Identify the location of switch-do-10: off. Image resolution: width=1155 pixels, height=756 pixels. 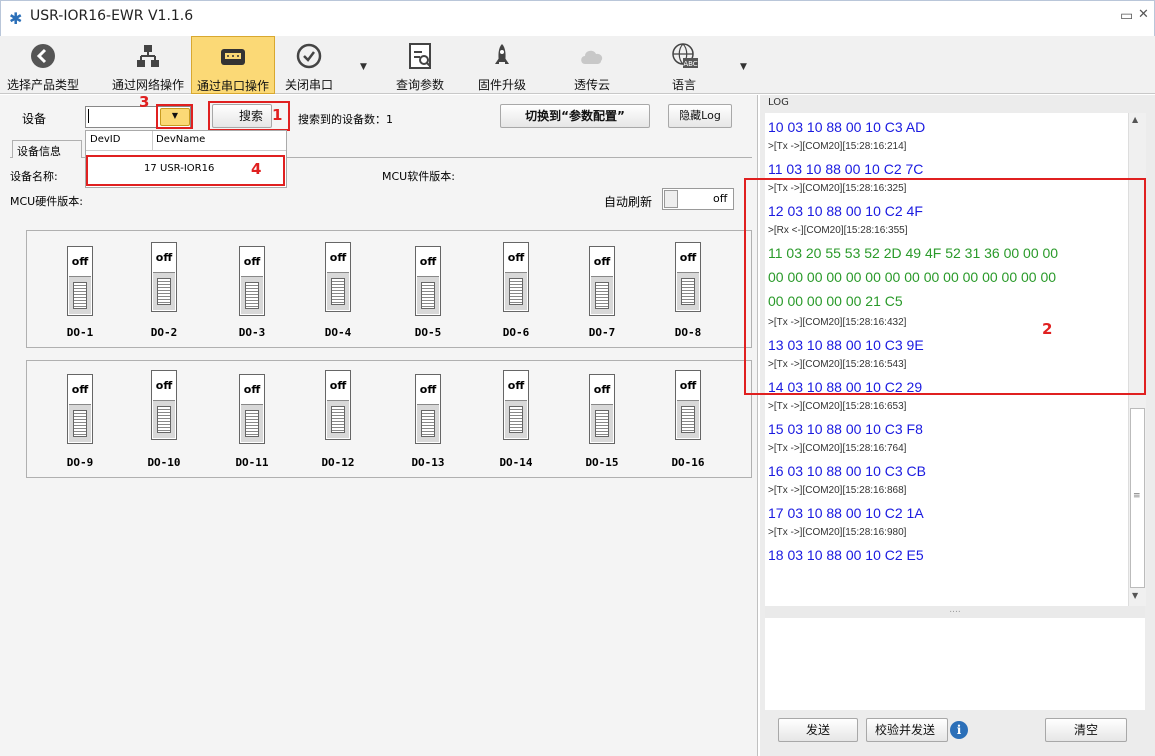
(164, 405).